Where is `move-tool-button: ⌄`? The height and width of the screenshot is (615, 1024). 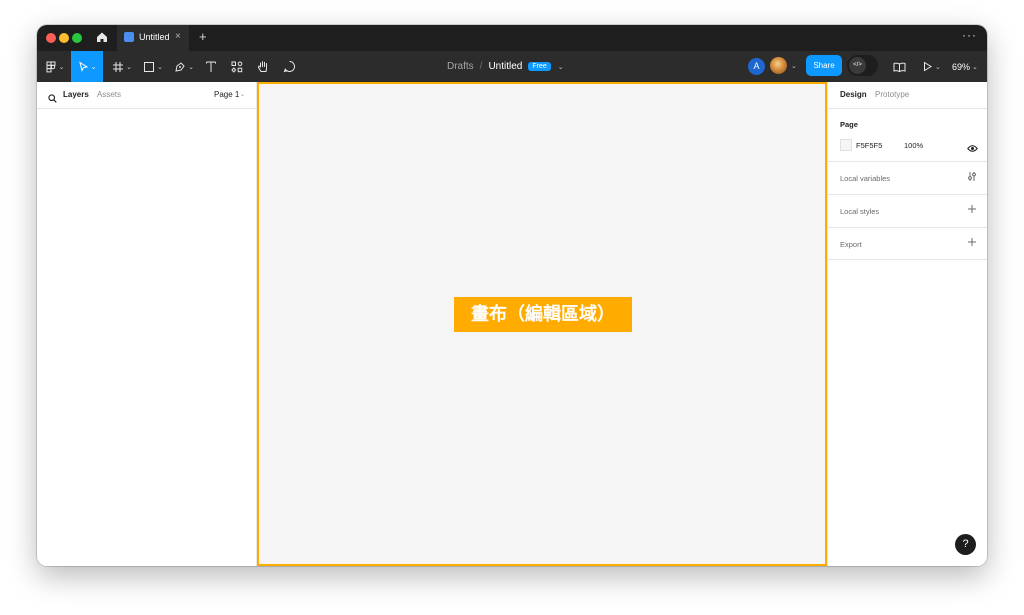
move-tool-button: ⌄ is located at coordinates (87, 66).